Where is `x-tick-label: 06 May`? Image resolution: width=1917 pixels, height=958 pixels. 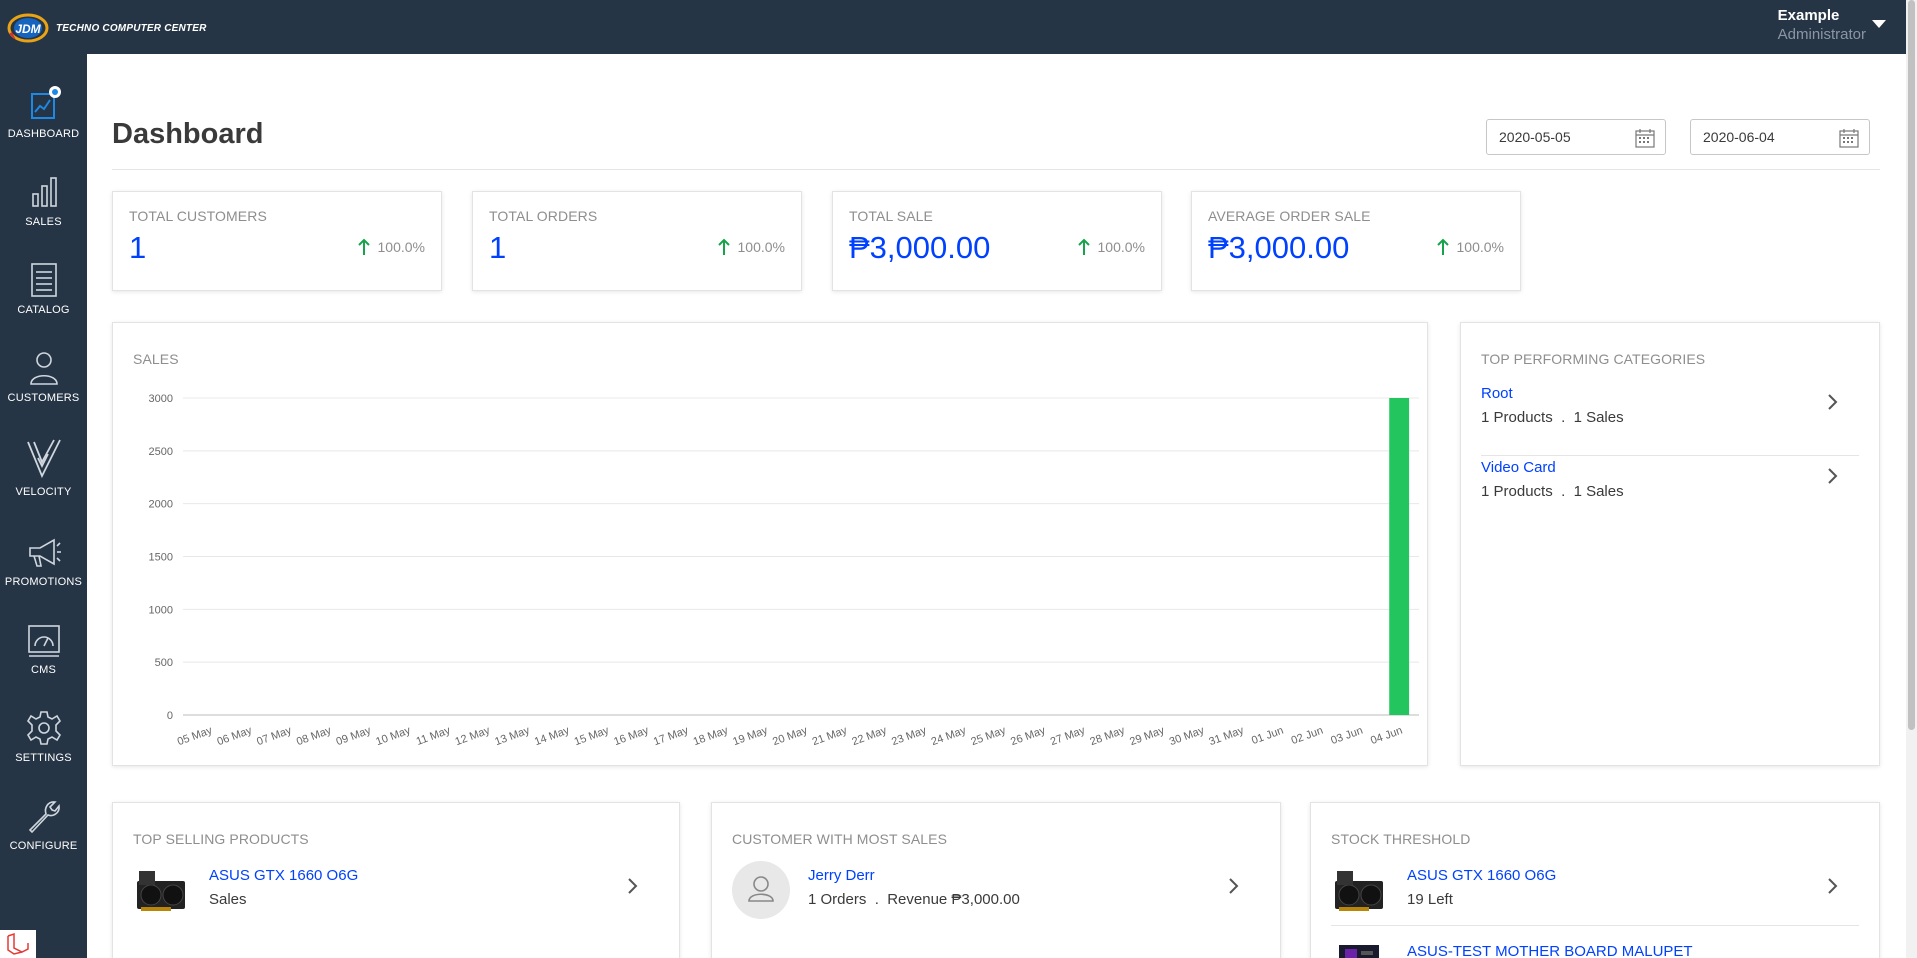 x-tick-label: 06 May is located at coordinates (235, 736).